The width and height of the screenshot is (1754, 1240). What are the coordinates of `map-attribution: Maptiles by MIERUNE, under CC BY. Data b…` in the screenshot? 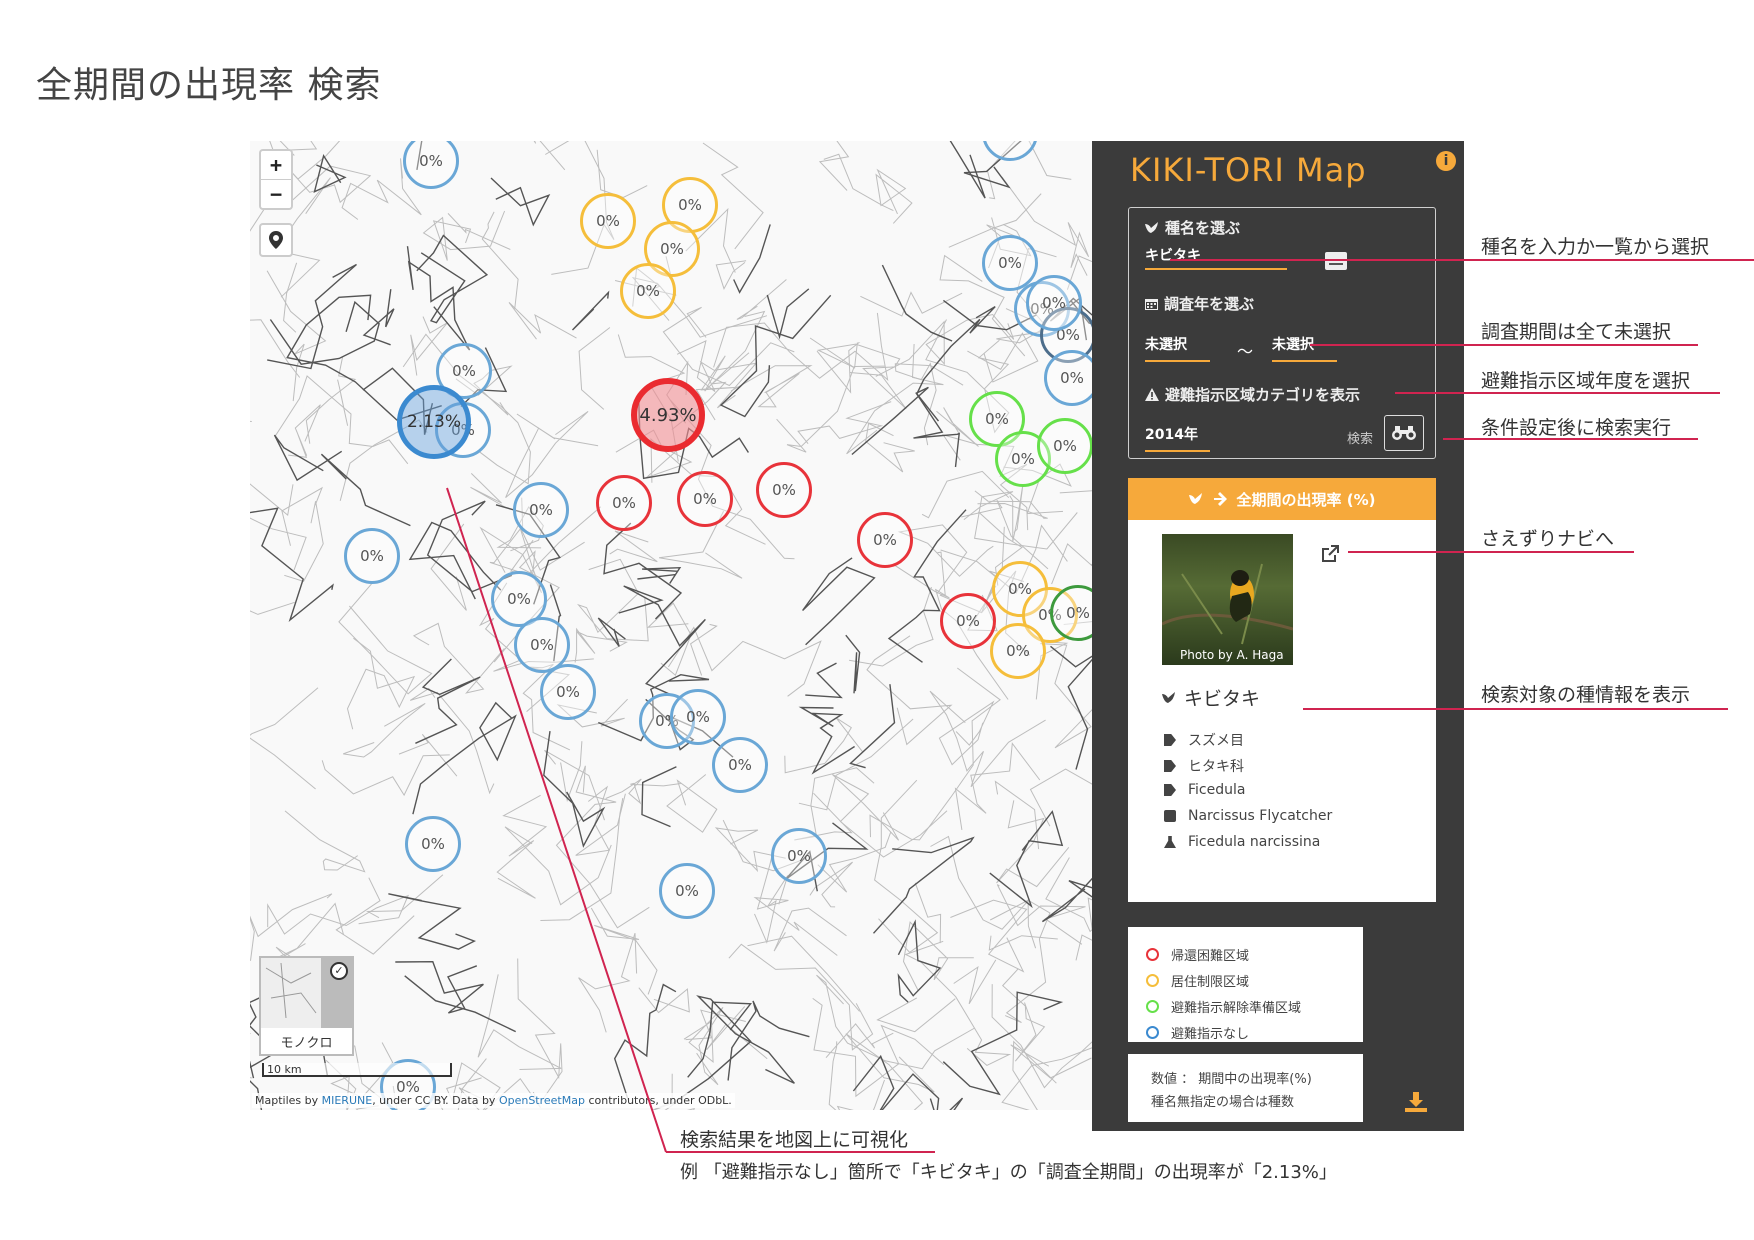 It's located at (493, 1100).